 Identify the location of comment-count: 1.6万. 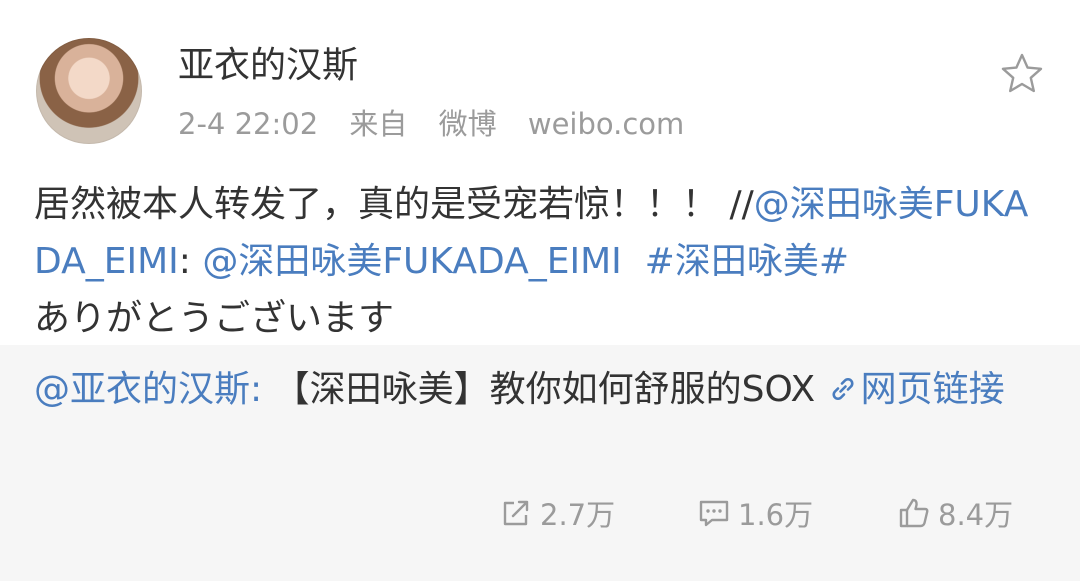
(776, 515).